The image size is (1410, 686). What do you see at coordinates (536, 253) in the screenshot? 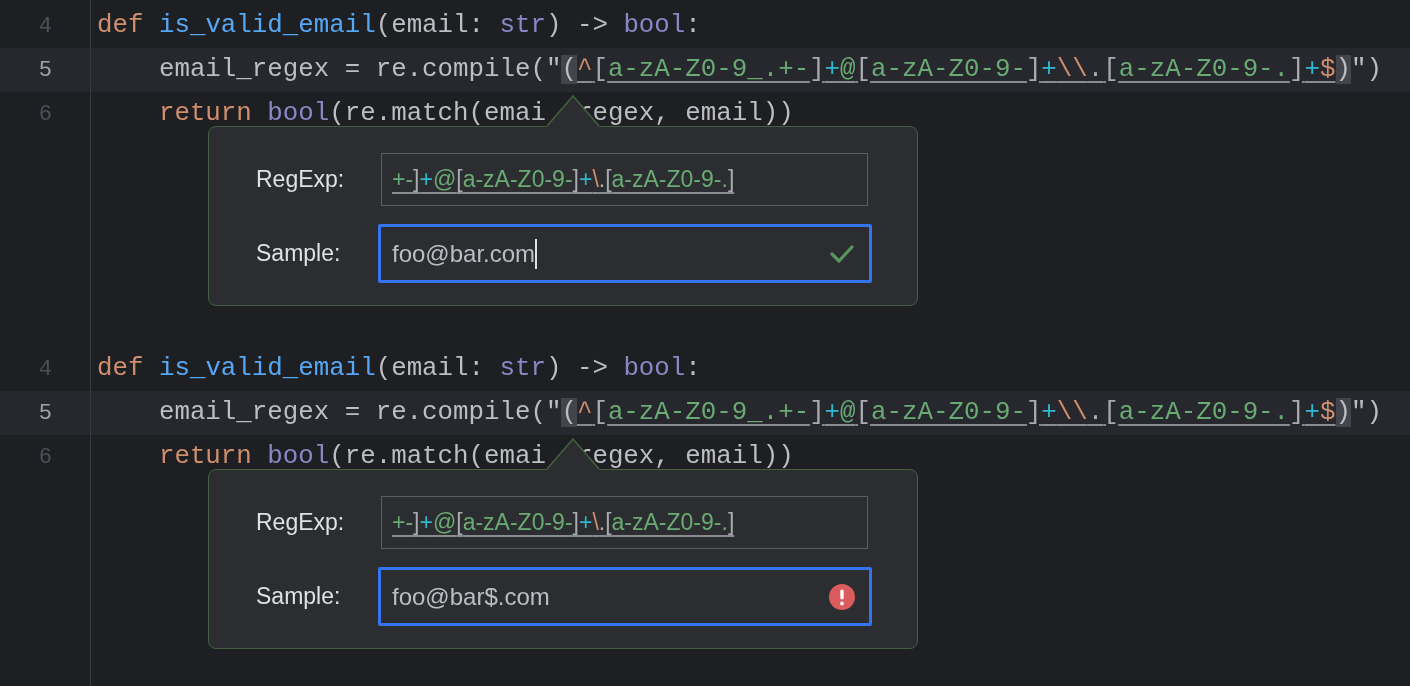
I see `text-caret` at bounding box center [536, 253].